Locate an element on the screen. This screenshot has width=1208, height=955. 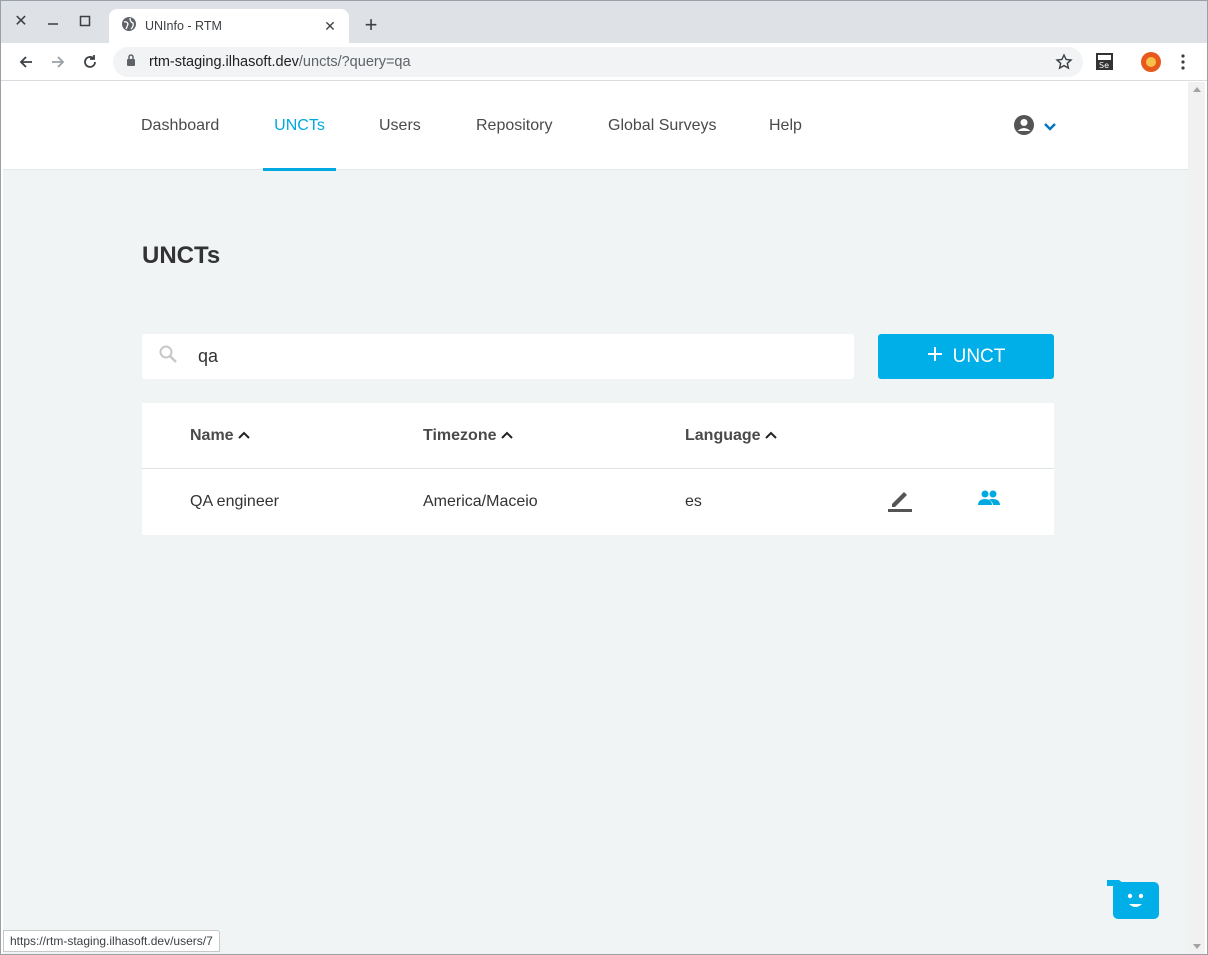
bookmark-star-icon is located at coordinates (1064, 64).